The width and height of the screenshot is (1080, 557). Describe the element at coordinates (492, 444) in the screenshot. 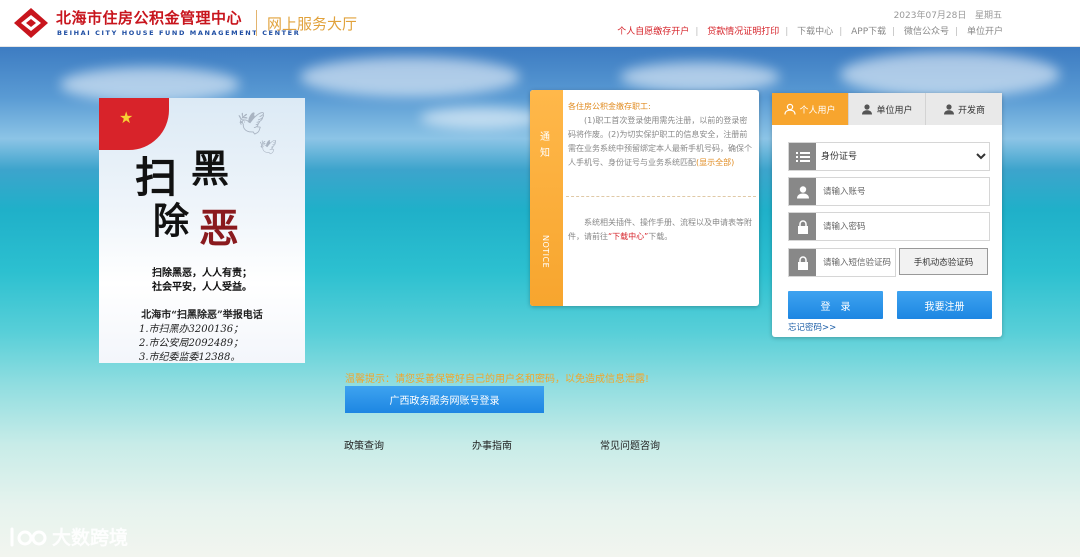

I see `link-service-guide: 办事指南` at that location.